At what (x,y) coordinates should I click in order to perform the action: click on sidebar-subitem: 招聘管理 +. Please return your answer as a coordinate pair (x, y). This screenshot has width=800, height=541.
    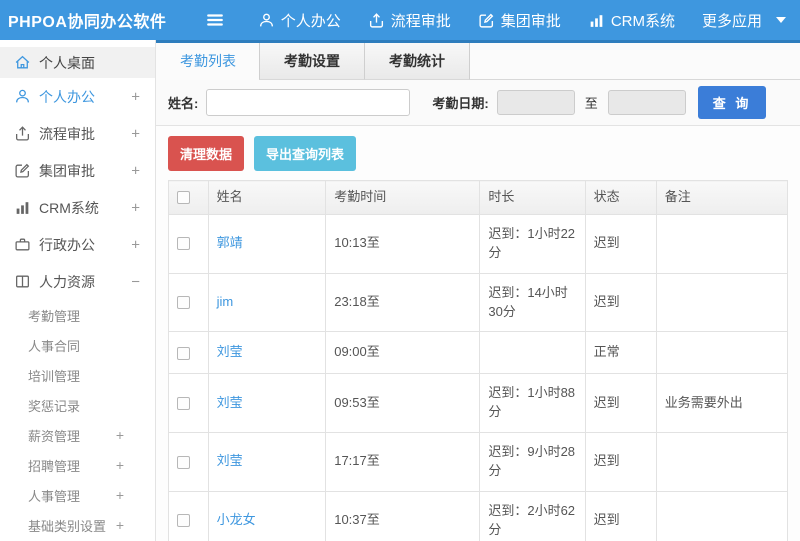
    Looking at the image, I should click on (77, 465).